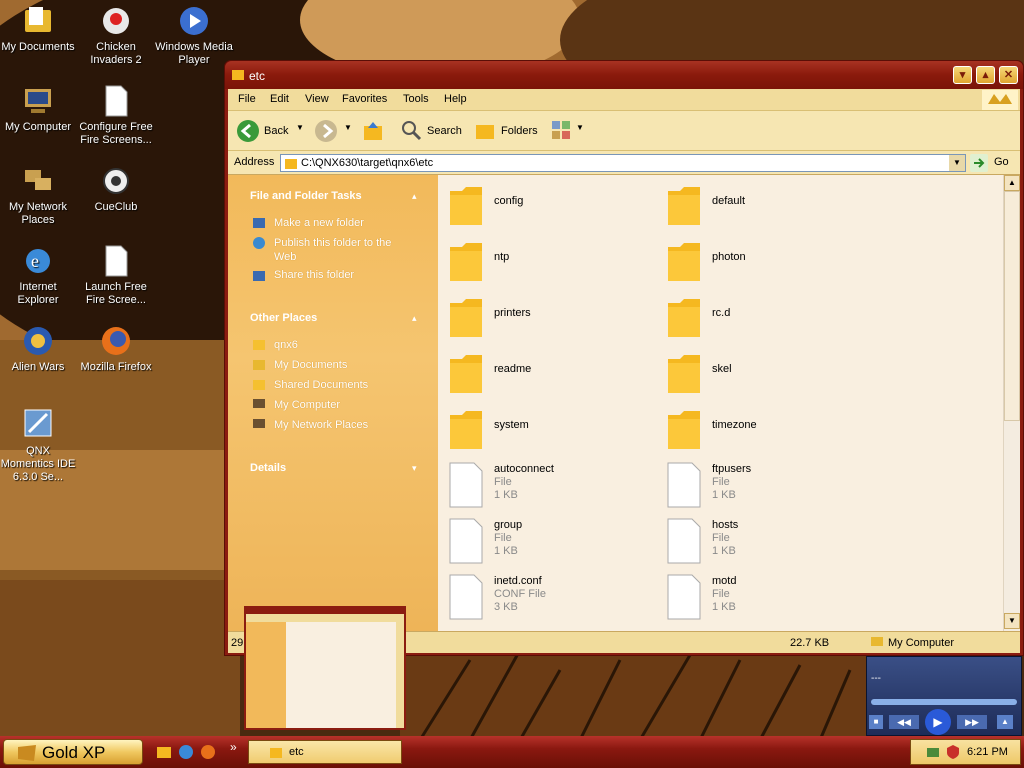 The image size is (1024, 768). I want to click on folder-item: skel, so click(769, 374).